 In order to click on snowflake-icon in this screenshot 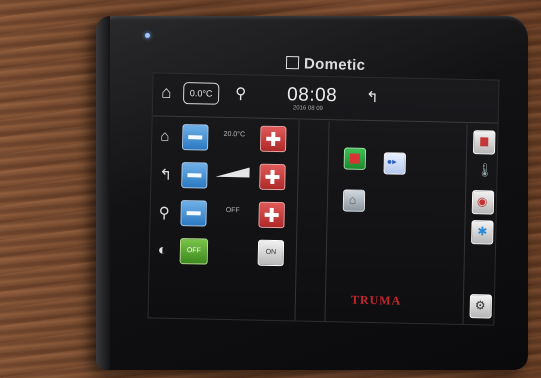, I will do `click(482, 232)`.